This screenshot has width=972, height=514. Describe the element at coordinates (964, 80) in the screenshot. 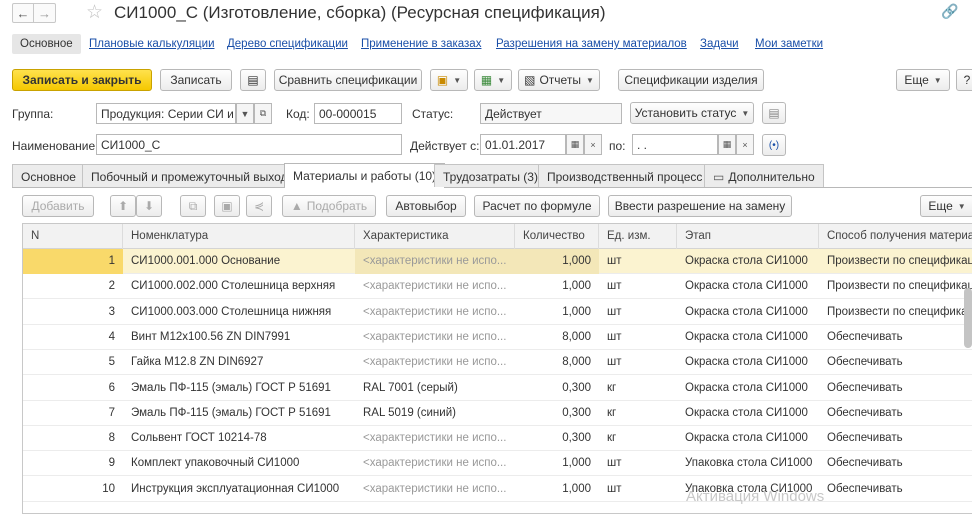

I see `help-button: ?` at that location.